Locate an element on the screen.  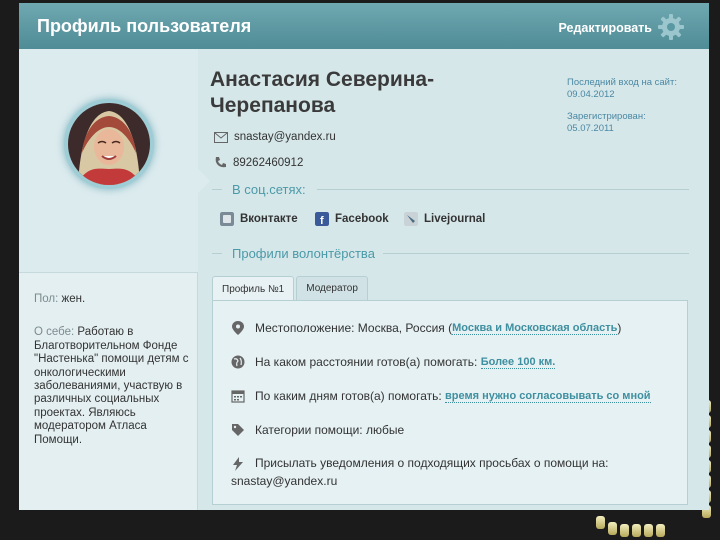
email-row: snastay@yandex.ru is located at coordinates (275, 137).